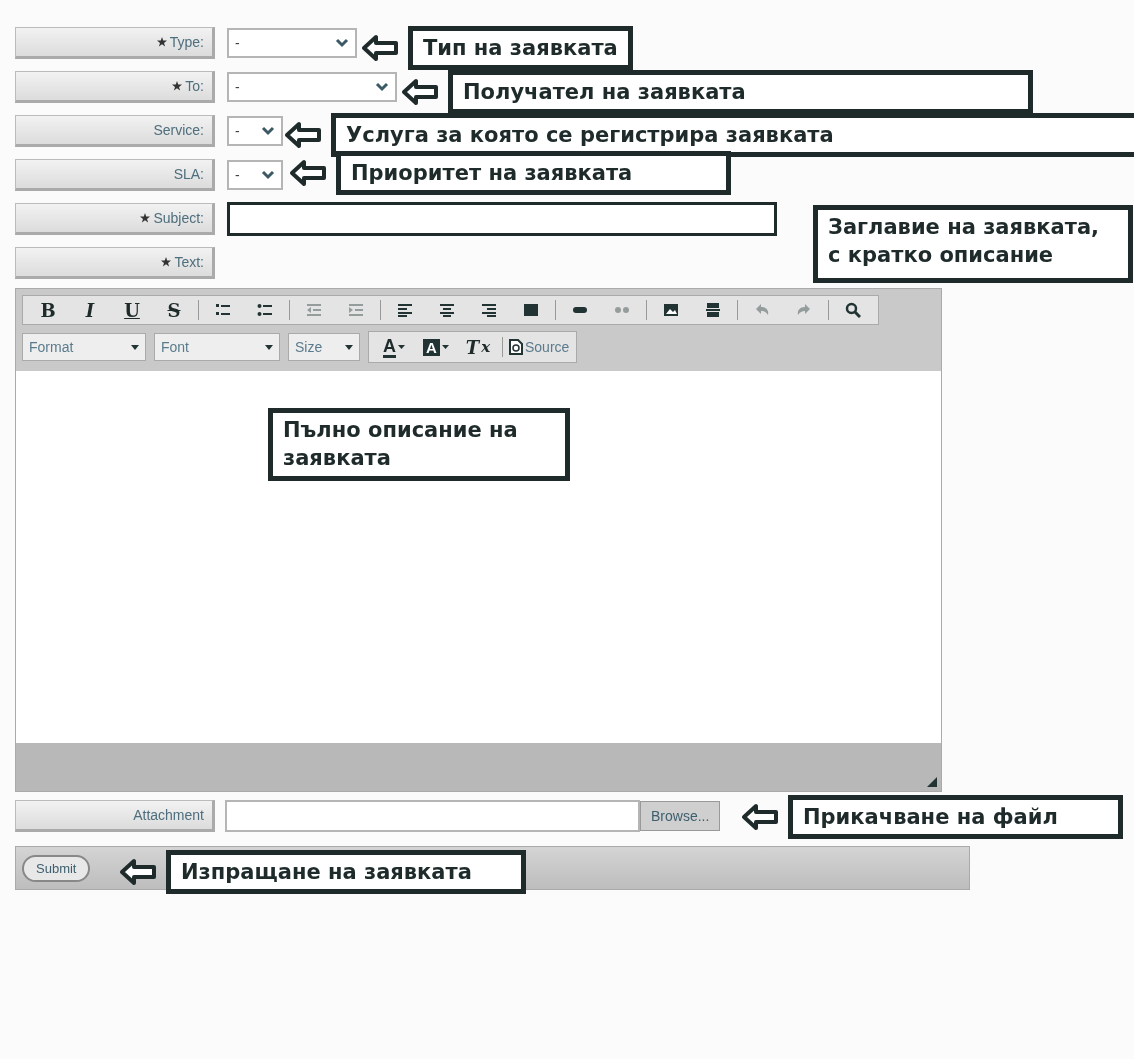 Image resolution: width=1134 pixels, height=1059 pixels. Describe the element at coordinates (178, 129) in the screenshot. I see `field-label: Service:` at that location.